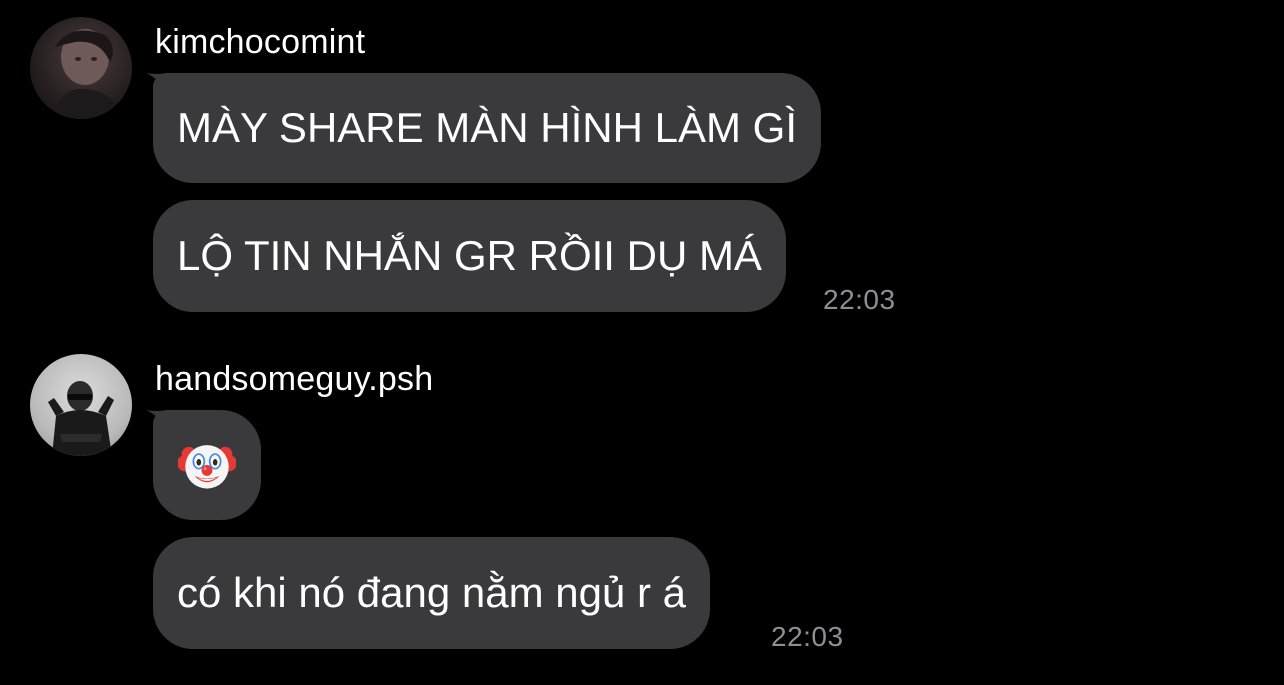 The width and height of the screenshot is (1284, 685). I want to click on message-bubble: có khi nó đang nằm ngủ r á, so click(432, 593).